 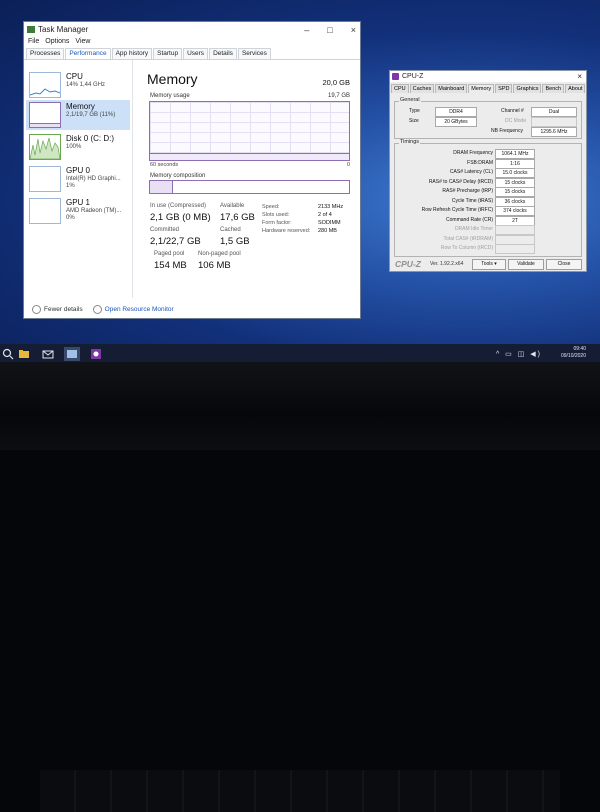 I want to click on timing-label: DRAM Frequency, so click(x=473, y=153).